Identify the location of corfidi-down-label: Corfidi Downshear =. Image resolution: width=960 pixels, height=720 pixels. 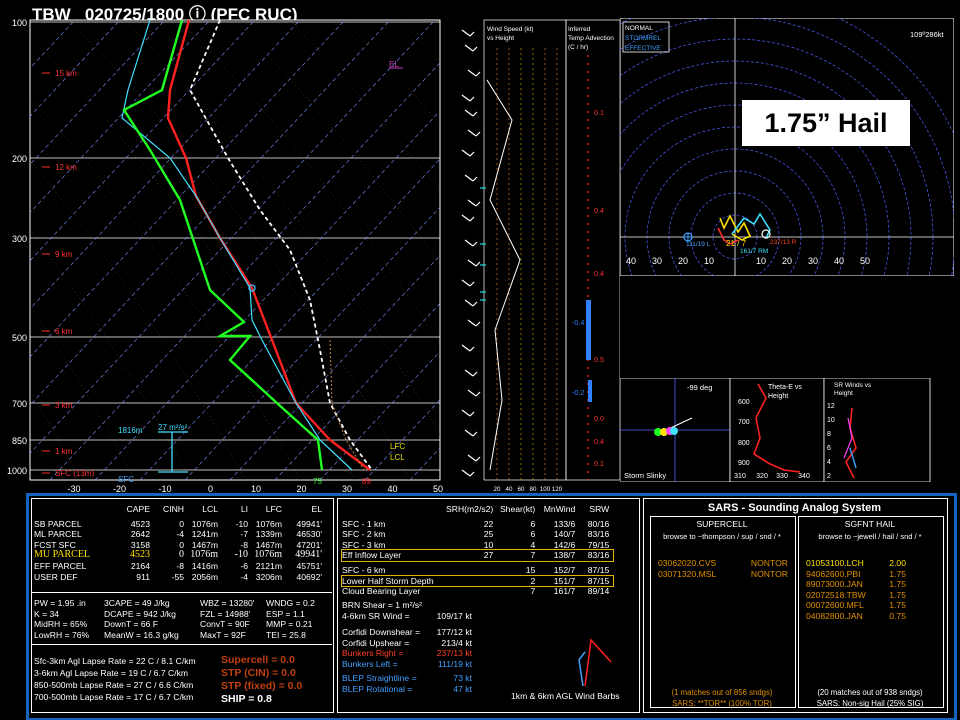
(381, 632).